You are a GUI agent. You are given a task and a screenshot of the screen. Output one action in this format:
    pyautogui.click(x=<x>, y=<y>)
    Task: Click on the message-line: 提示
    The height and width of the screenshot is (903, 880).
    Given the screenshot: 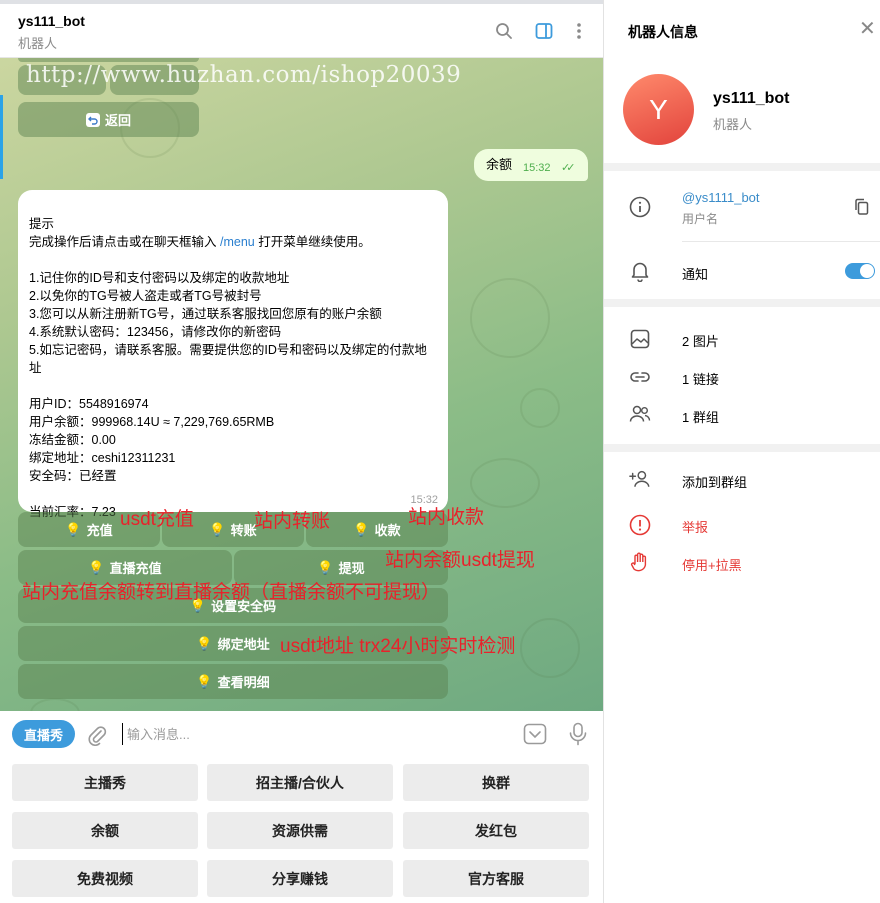 What is the action you would take?
    pyautogui.click(x=42, y=224)
    